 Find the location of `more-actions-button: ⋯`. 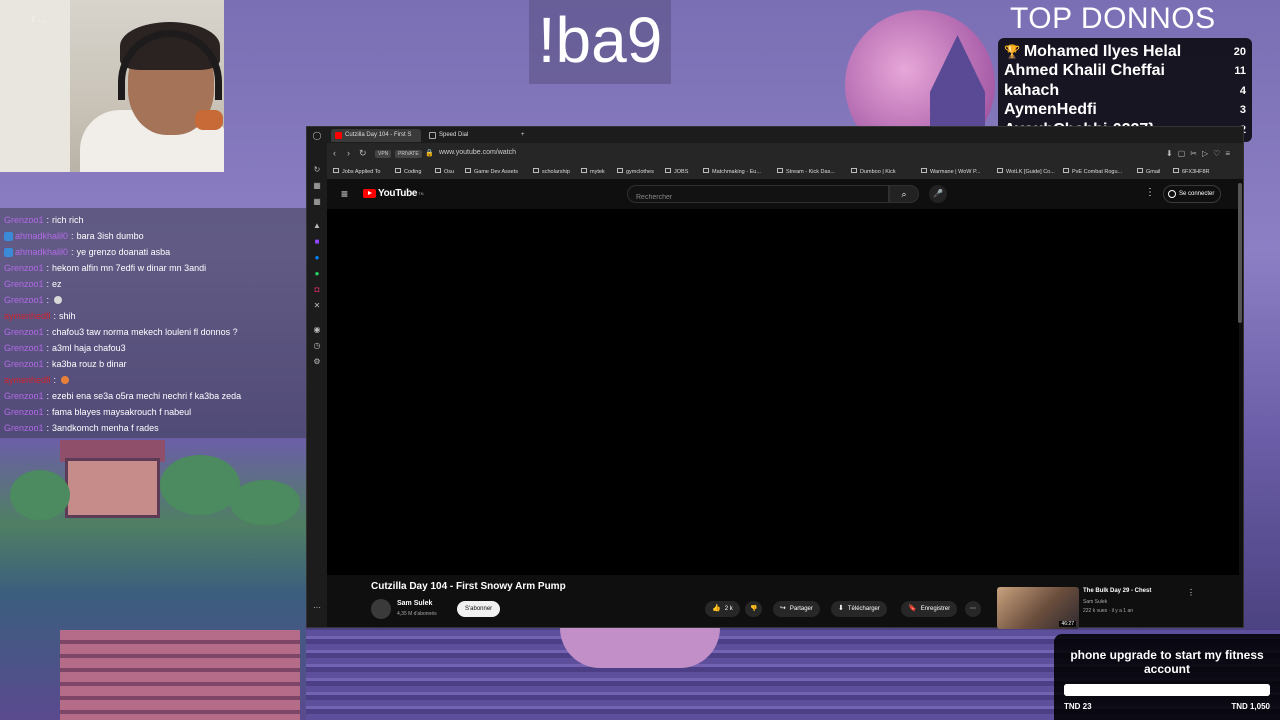

more-actions-button: ⋯ is located at coordinates (973, 609).